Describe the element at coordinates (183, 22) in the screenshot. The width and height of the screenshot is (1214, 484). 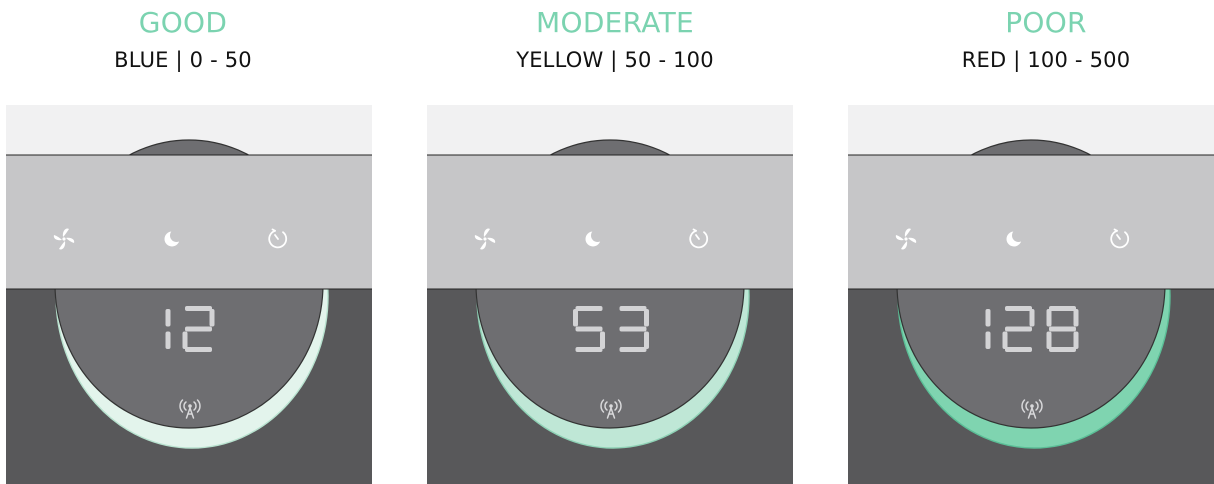
I see `air-quality-level: GOOD` at that location.